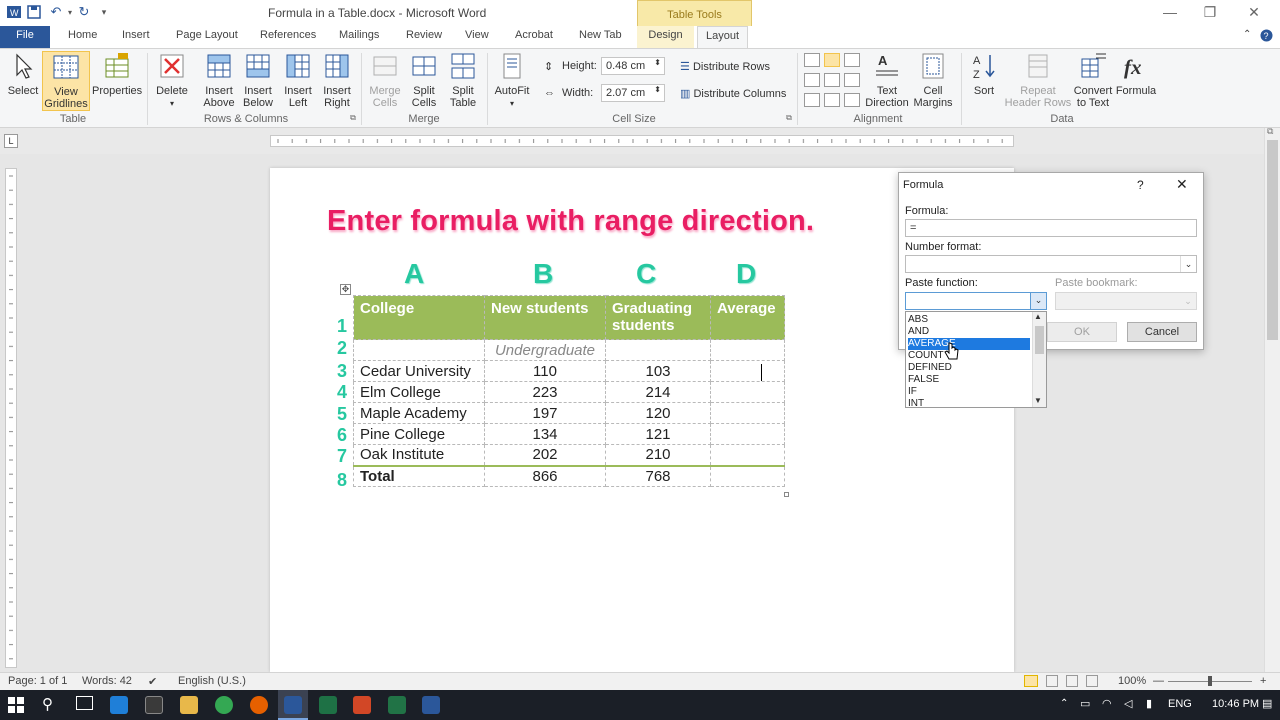 This screenshot has width=1280, height=720. Describe the element at coordinates (723, 37) in the screenshot. I see `tab-layout: Layout` at that location.